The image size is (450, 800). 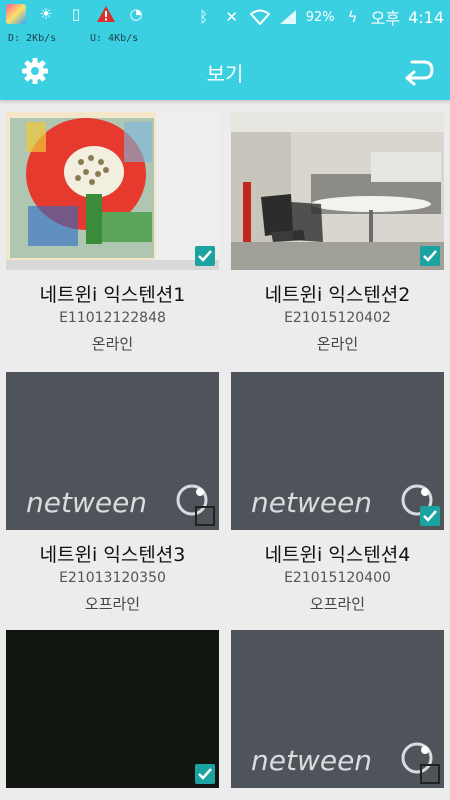 What do you see at coordinates (112, 578) in the screenshot?
I see `device-serial: E21013120350` at bounding box center [112, 578].